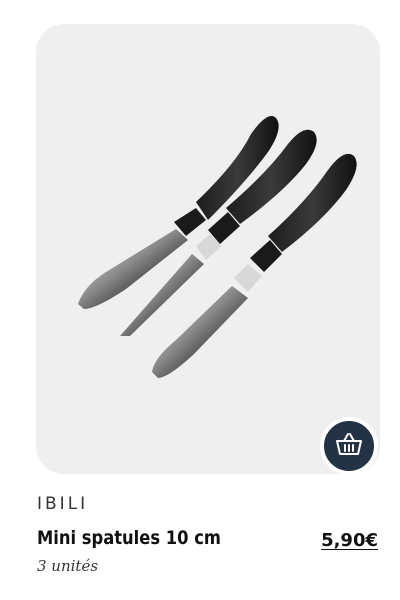 The width and height of the screenshot is (400, 600). What do you see at coordinates (349, 540) in the screenshot?
I see `product-price: 5,90€` at bounding box center [349, 540].